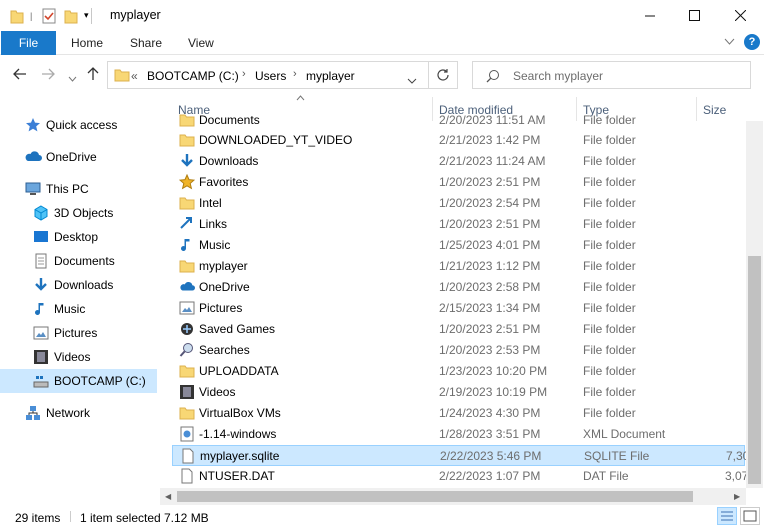 This screenshot has height=529, width=764. What do you see at coordinates (86, 15) in the screenshot?
I see `customize-quick-access-icon: ▾` at bounding box center [86, 15].